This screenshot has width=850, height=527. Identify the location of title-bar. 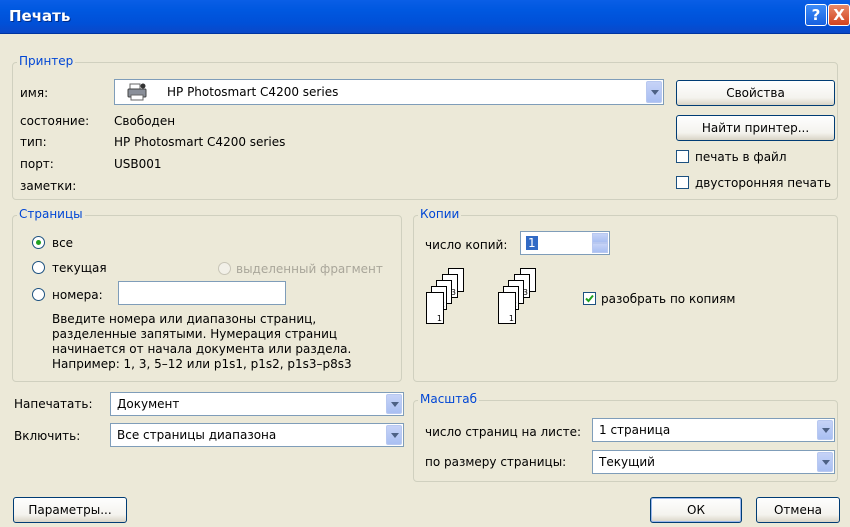
(425, 17).